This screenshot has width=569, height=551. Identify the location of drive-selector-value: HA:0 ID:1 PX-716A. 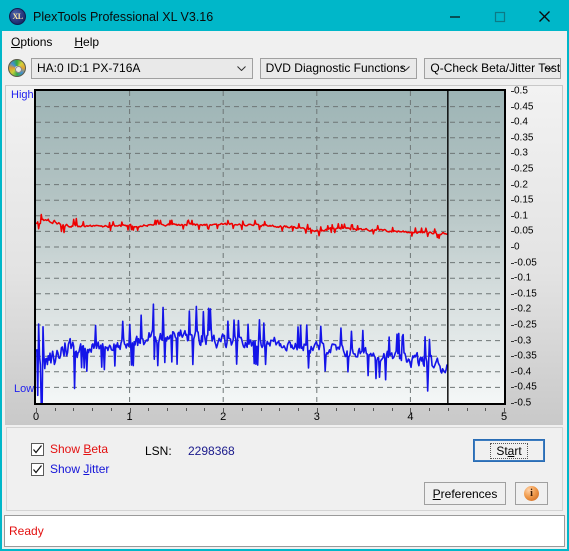
(89, 68).